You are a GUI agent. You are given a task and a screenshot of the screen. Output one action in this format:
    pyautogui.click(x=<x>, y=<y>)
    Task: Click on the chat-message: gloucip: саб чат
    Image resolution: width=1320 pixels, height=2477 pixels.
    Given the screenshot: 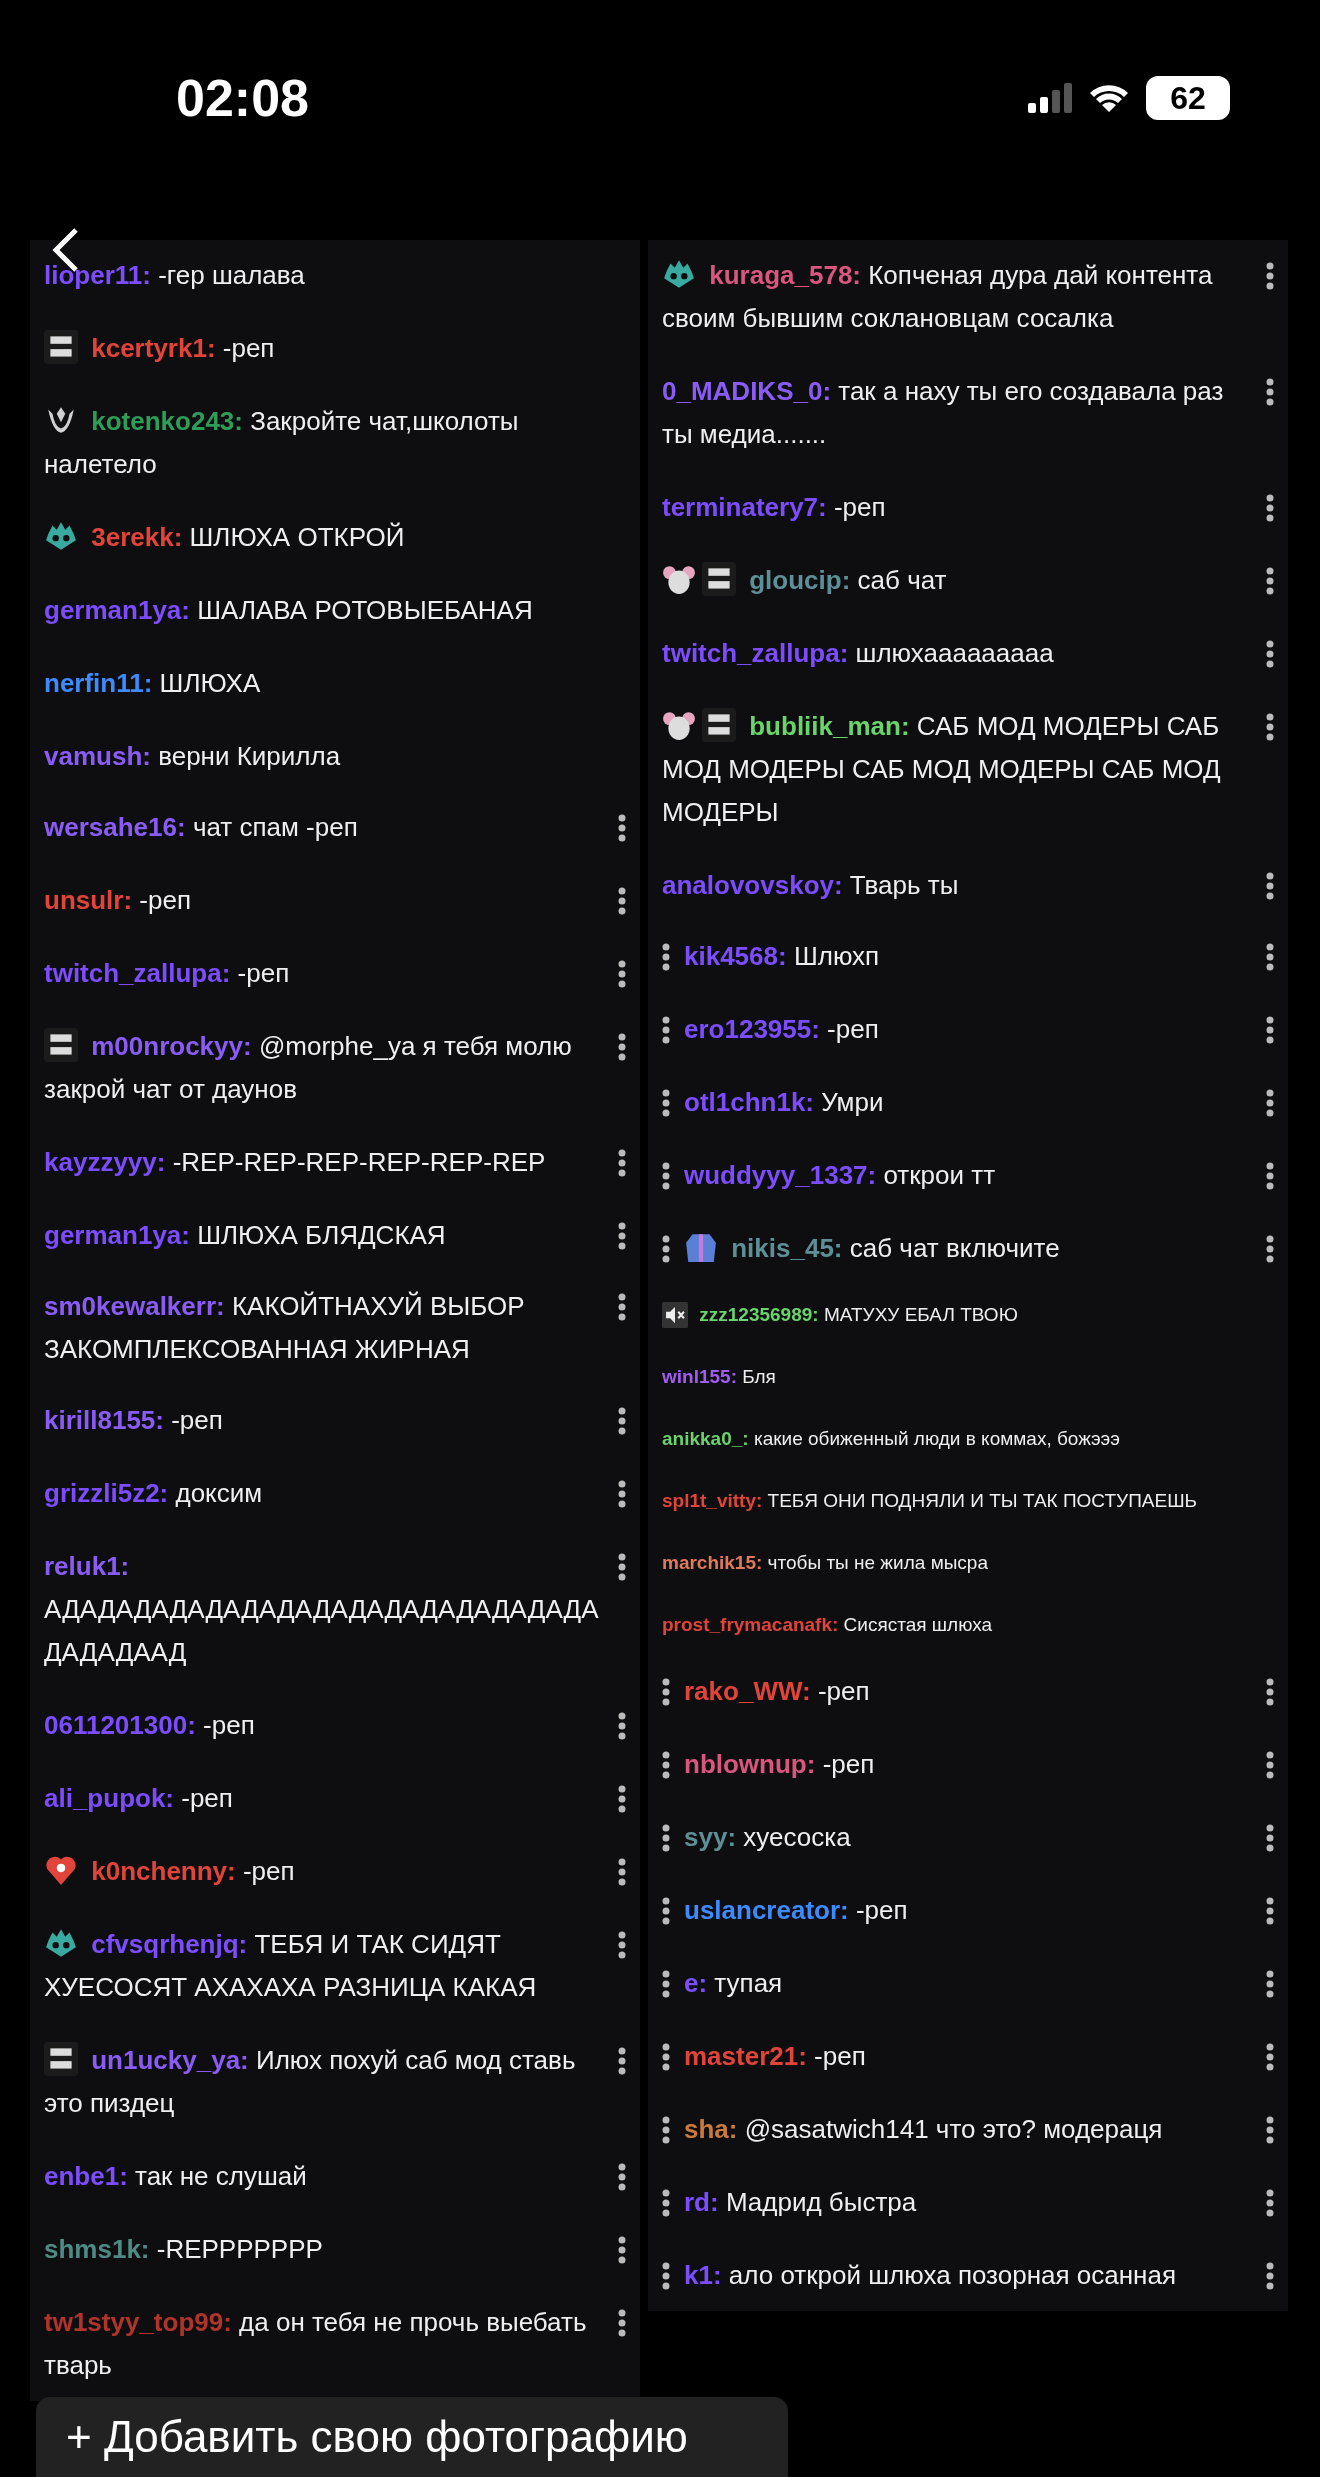 What is the action you would take?
    pyautogui.click(x=957, y=580)
    